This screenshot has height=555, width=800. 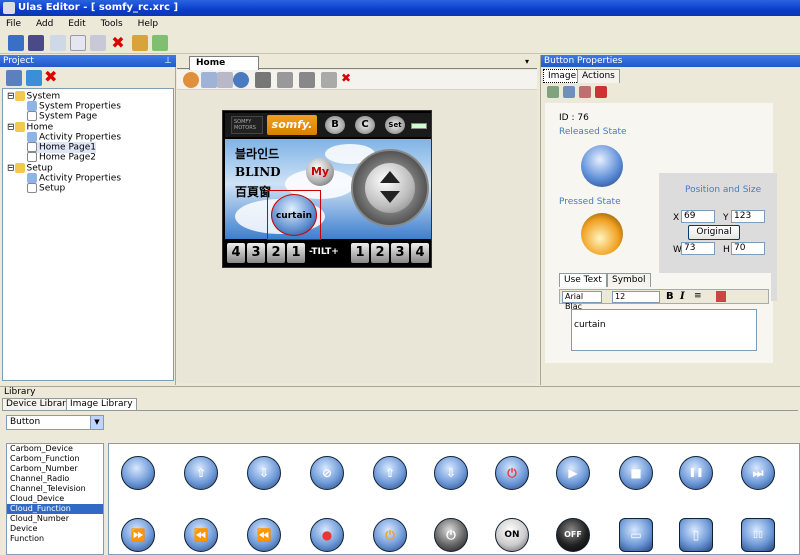 What do you see at coordinates (582, 301) in the screenshot?
I see `font-family-select: Arial Blac` at bounding box center [582, 301].